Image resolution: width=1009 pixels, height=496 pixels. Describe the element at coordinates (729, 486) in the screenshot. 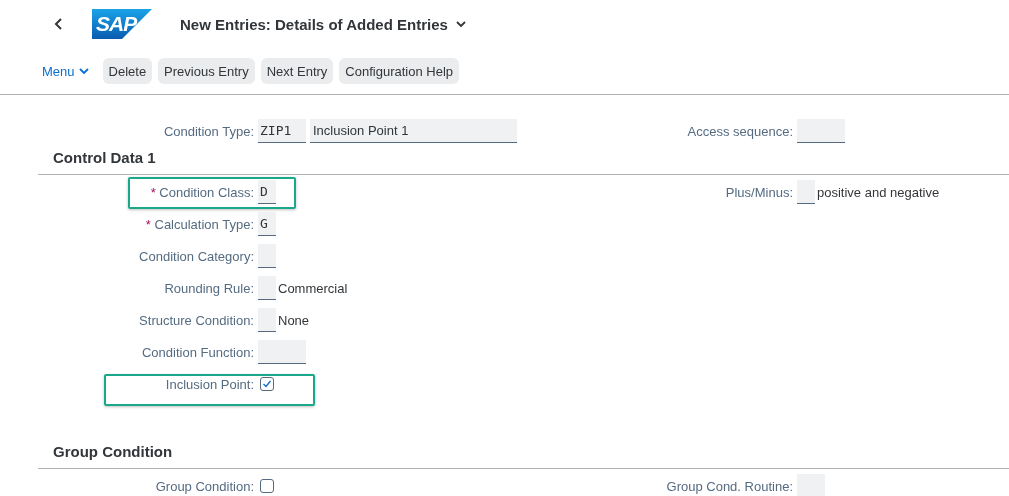

I see `field-label: Group Cond. Routine:` at that location.